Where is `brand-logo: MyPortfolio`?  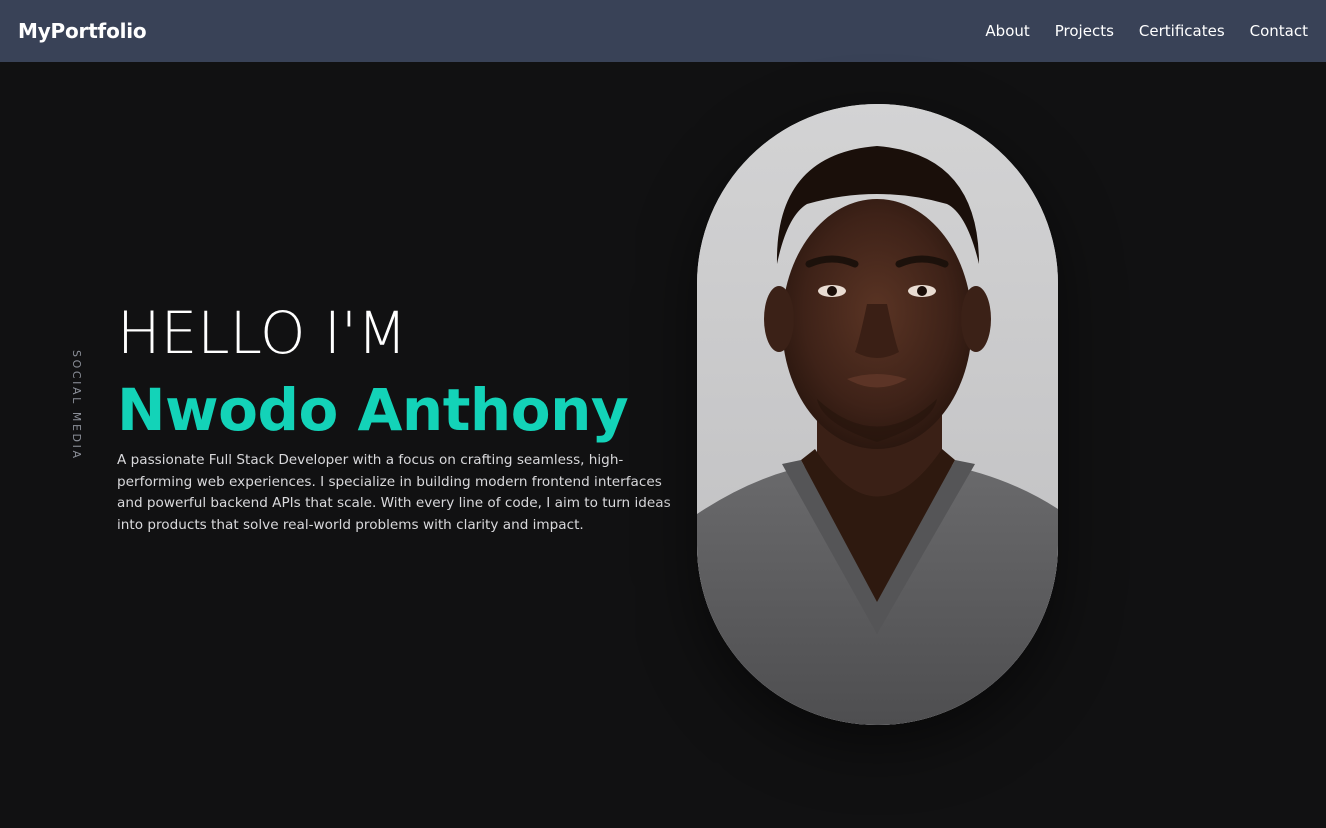 brand-logo: MyPortfolio is located at coordinates (82, 31).